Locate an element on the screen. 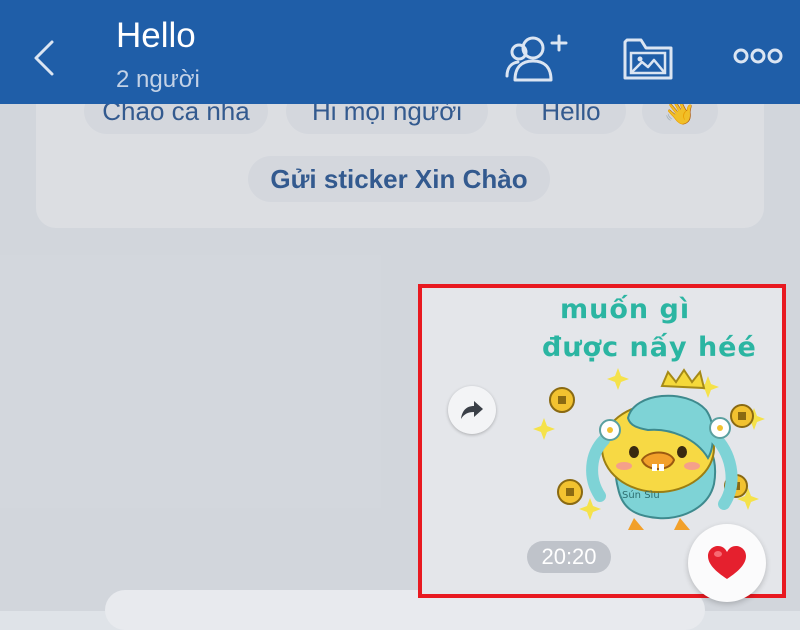 The width and height of the screenshot is (800, 630). sticker-caption-line1: muốn gì is located at coordinates (625, 309).